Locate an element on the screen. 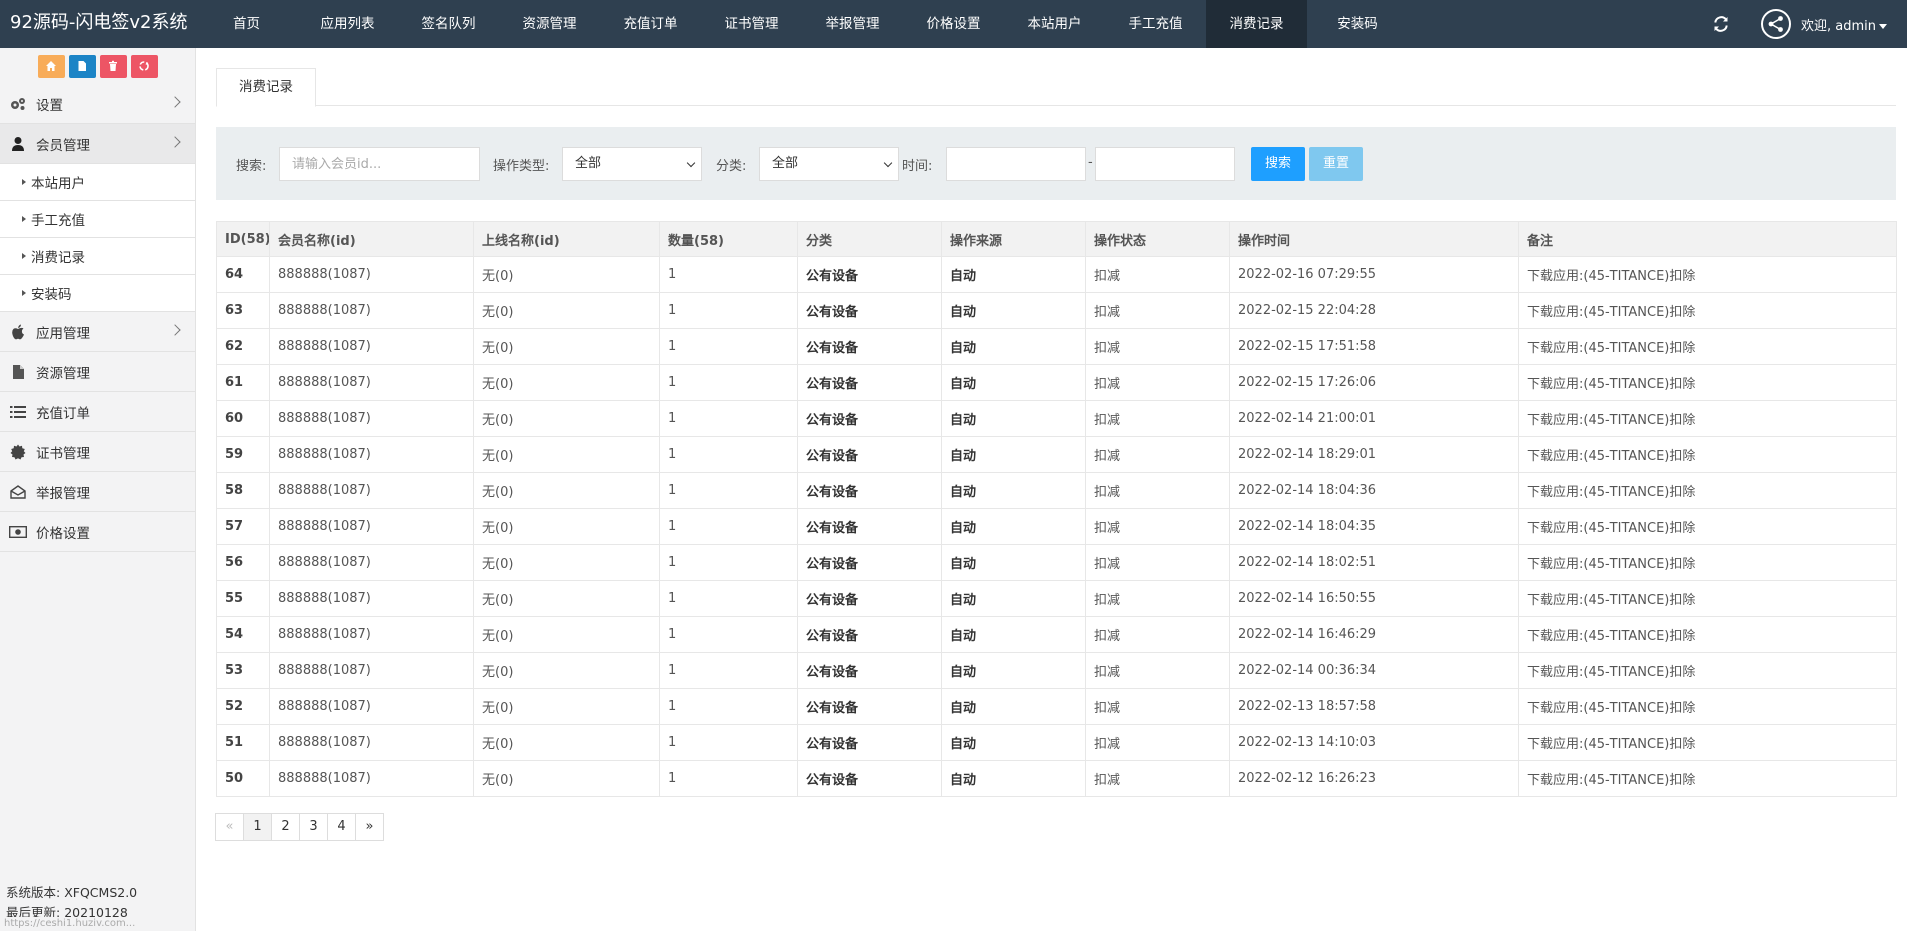 This screenshot has height=931, width=1907. table-cell: 58 is located at coordinates (243, 490).